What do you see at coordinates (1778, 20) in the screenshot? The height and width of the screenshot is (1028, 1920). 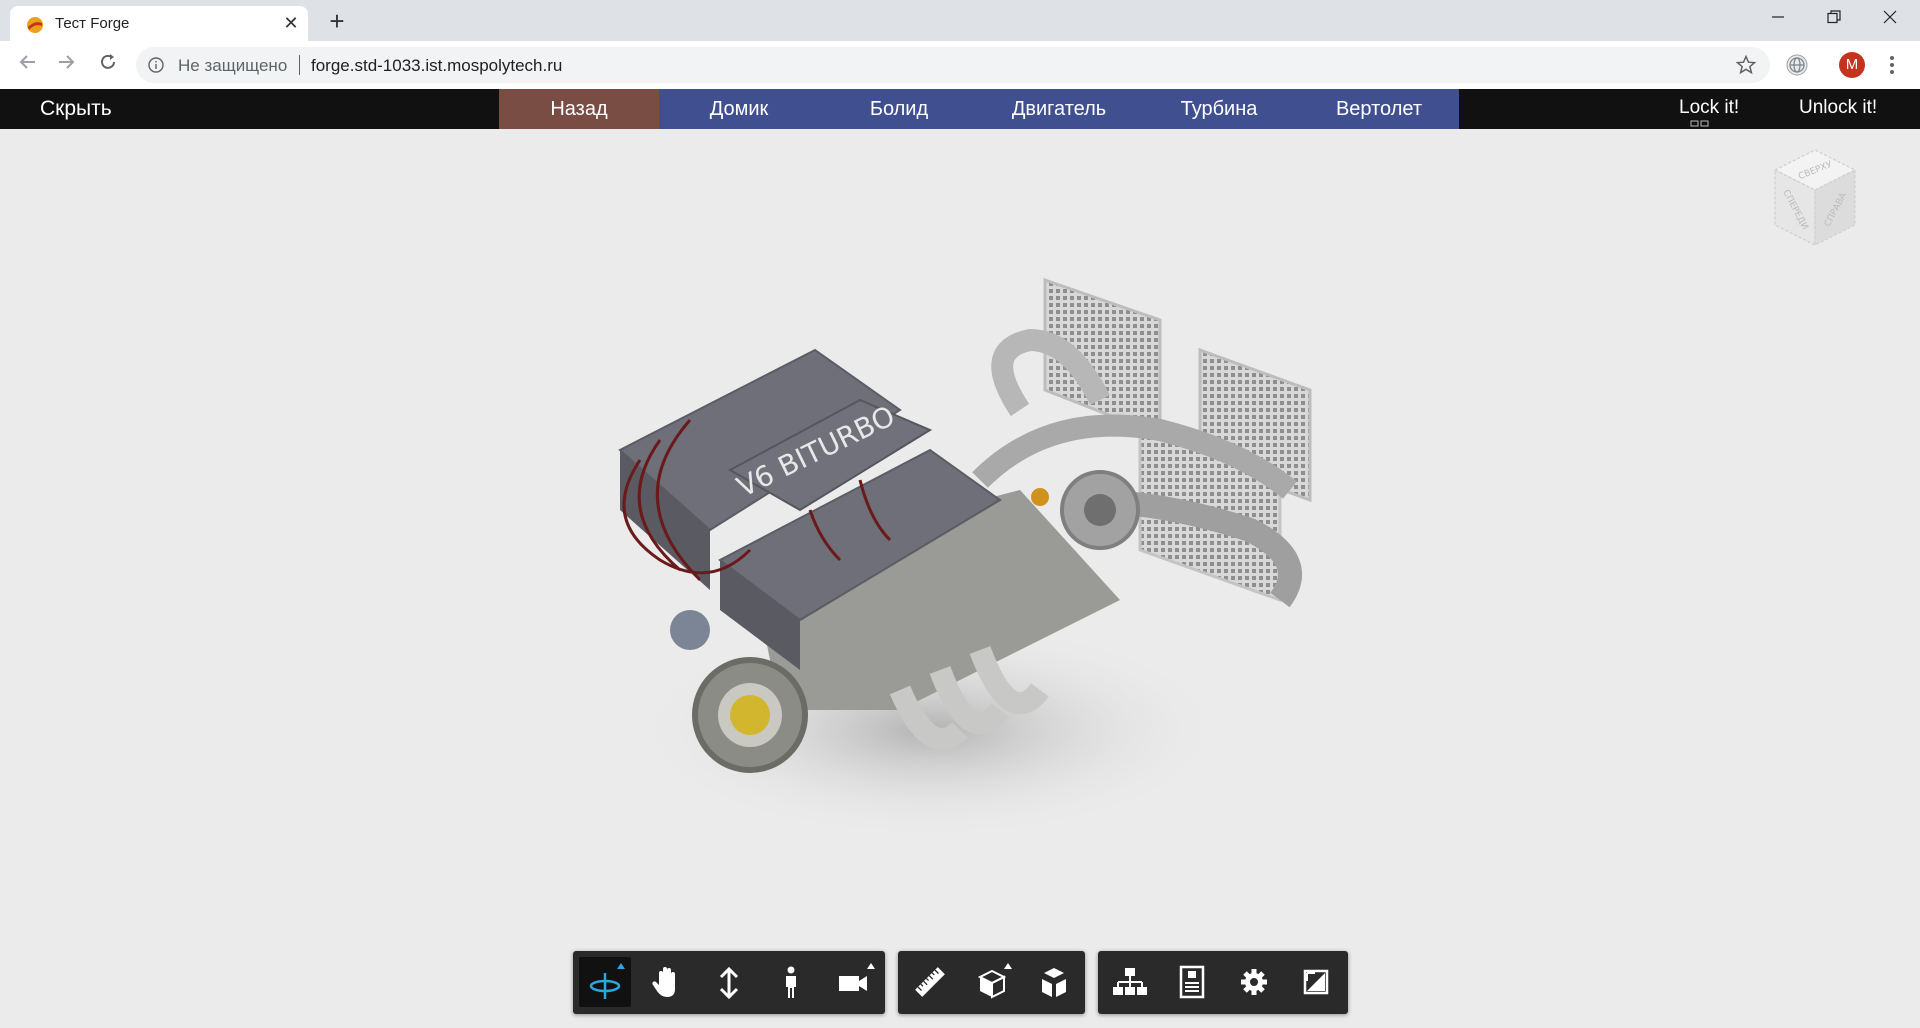 I see `minimize-icon` at bounding box center [1778, 20].